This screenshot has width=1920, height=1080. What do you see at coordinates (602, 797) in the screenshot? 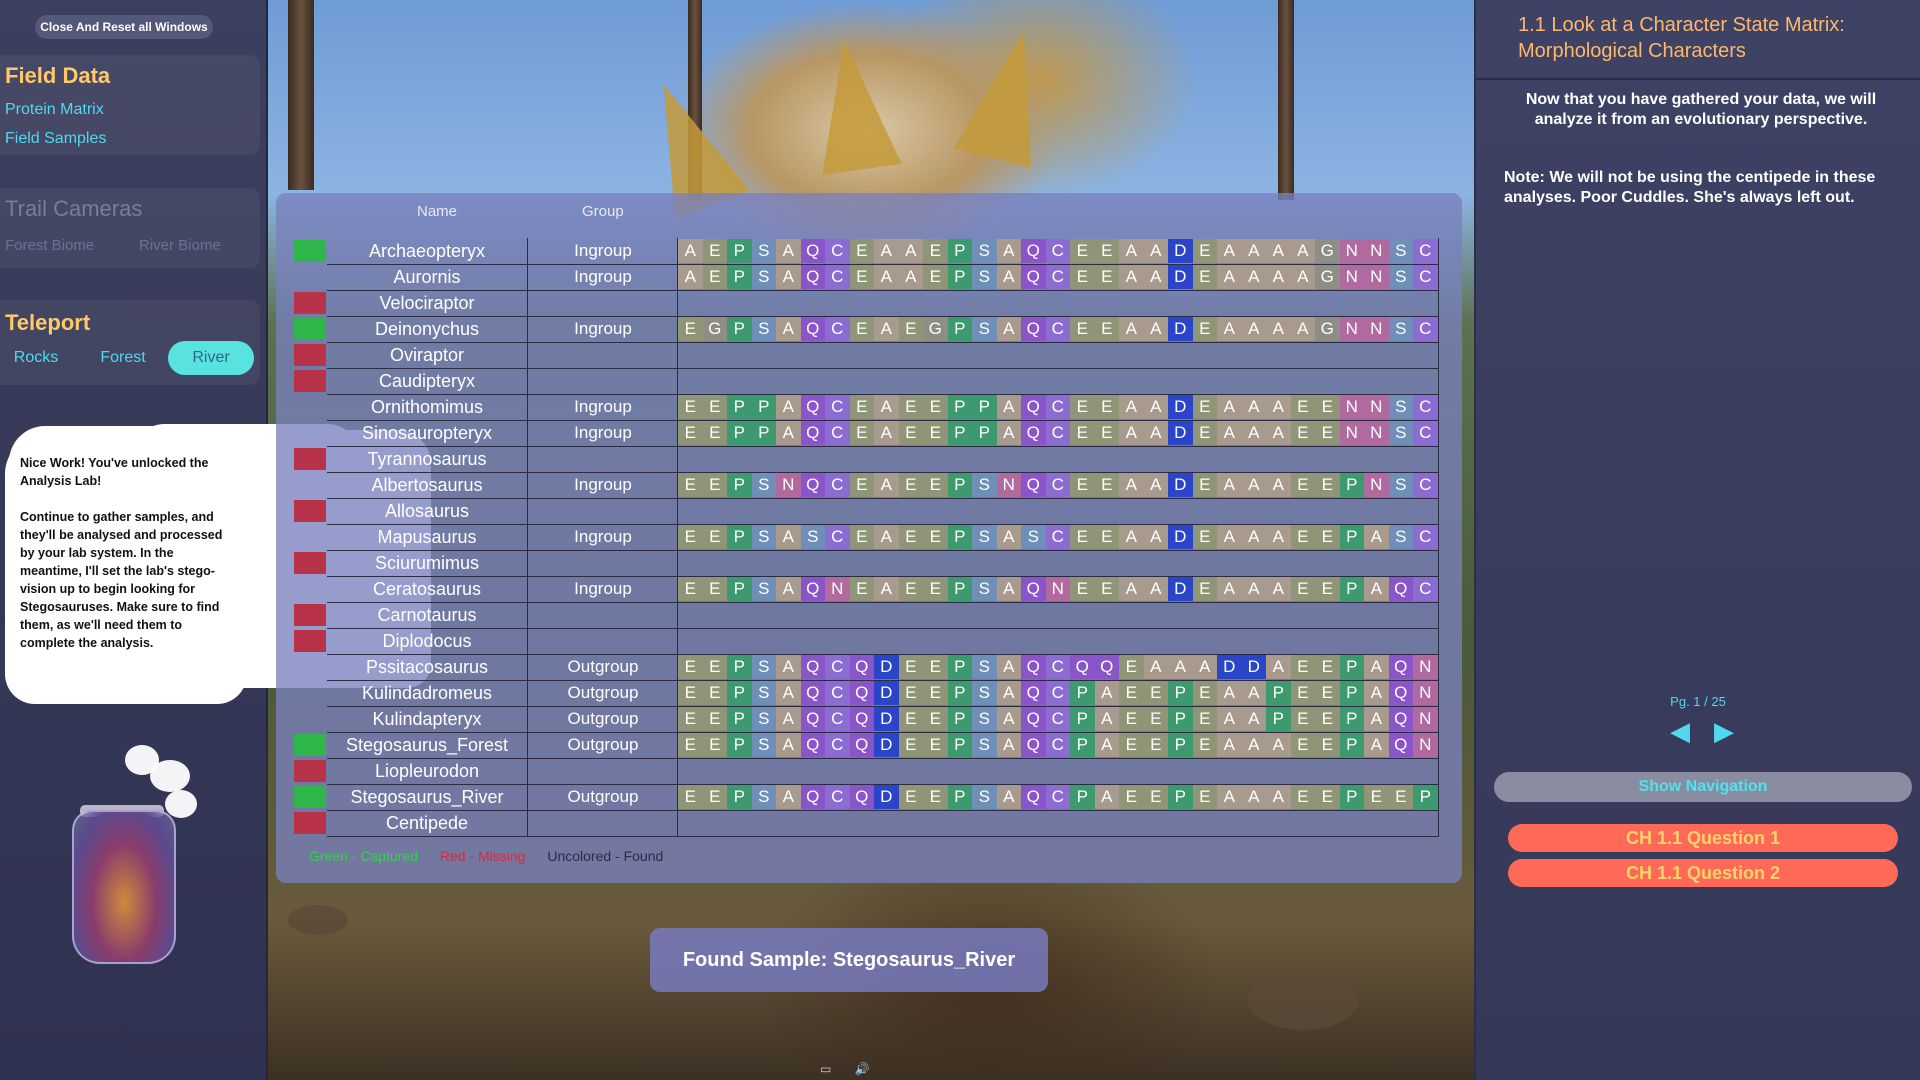
I see `taxon-group: Outgroup` at bounding box center [602, 797].